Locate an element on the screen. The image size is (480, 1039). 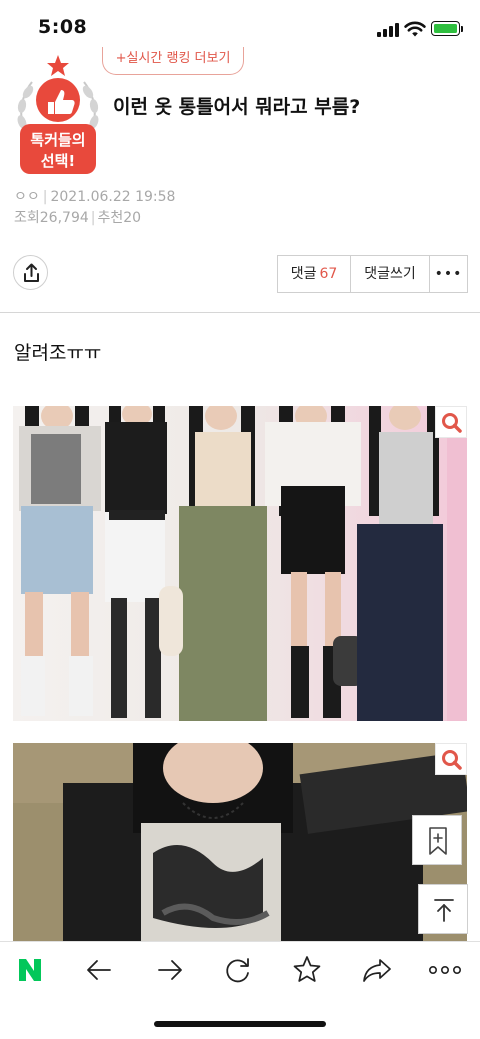
bookmark-button is located at coordinates (437, 840).